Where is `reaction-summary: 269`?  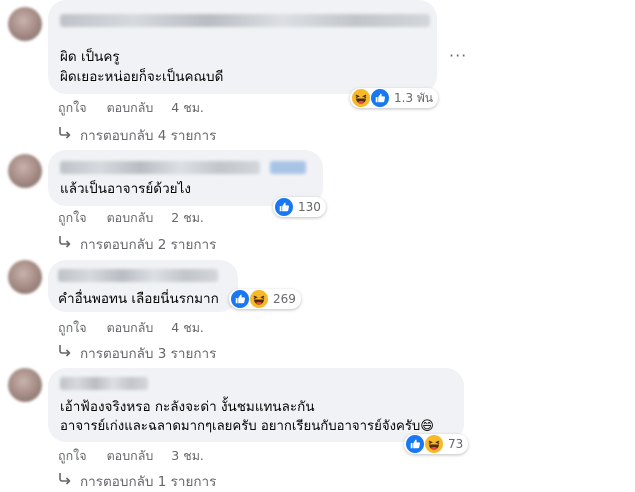
reaction-summary: 269 is located at coordinates (265, 299).